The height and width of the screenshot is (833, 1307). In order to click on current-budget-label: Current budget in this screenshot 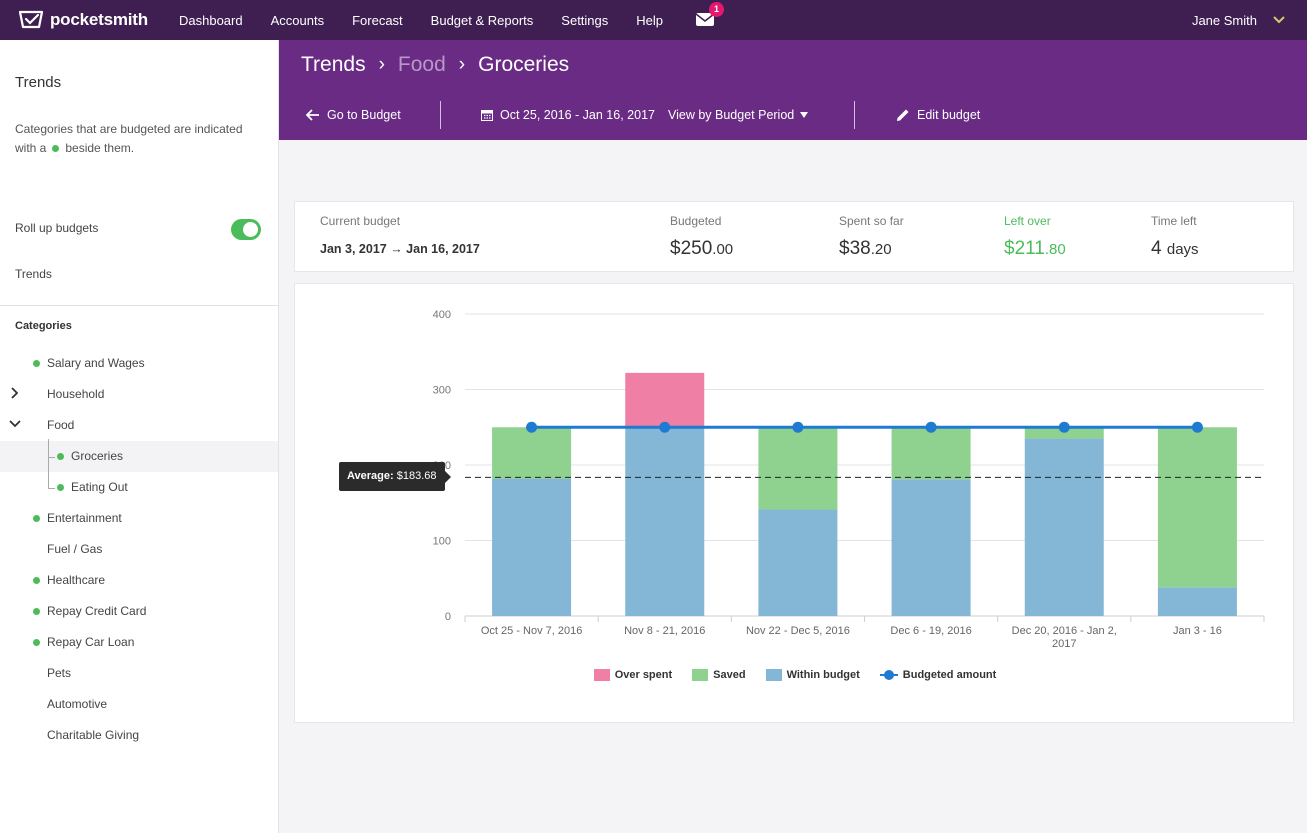, I will do `click(360, 221)`.